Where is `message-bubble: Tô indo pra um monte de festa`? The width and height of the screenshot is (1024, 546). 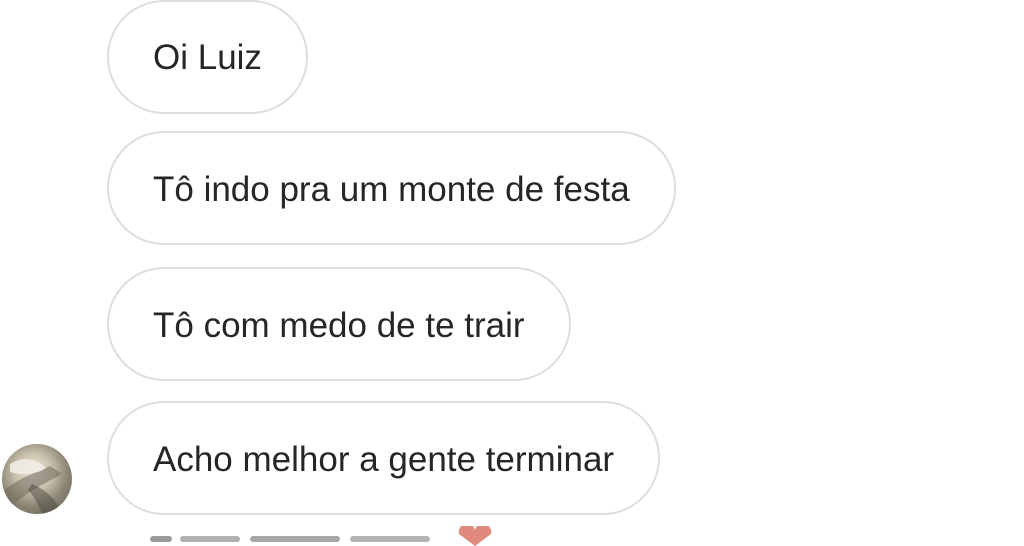 message-bubble: Tô indo pra um monte de festa is located at coordinates (391, 188).